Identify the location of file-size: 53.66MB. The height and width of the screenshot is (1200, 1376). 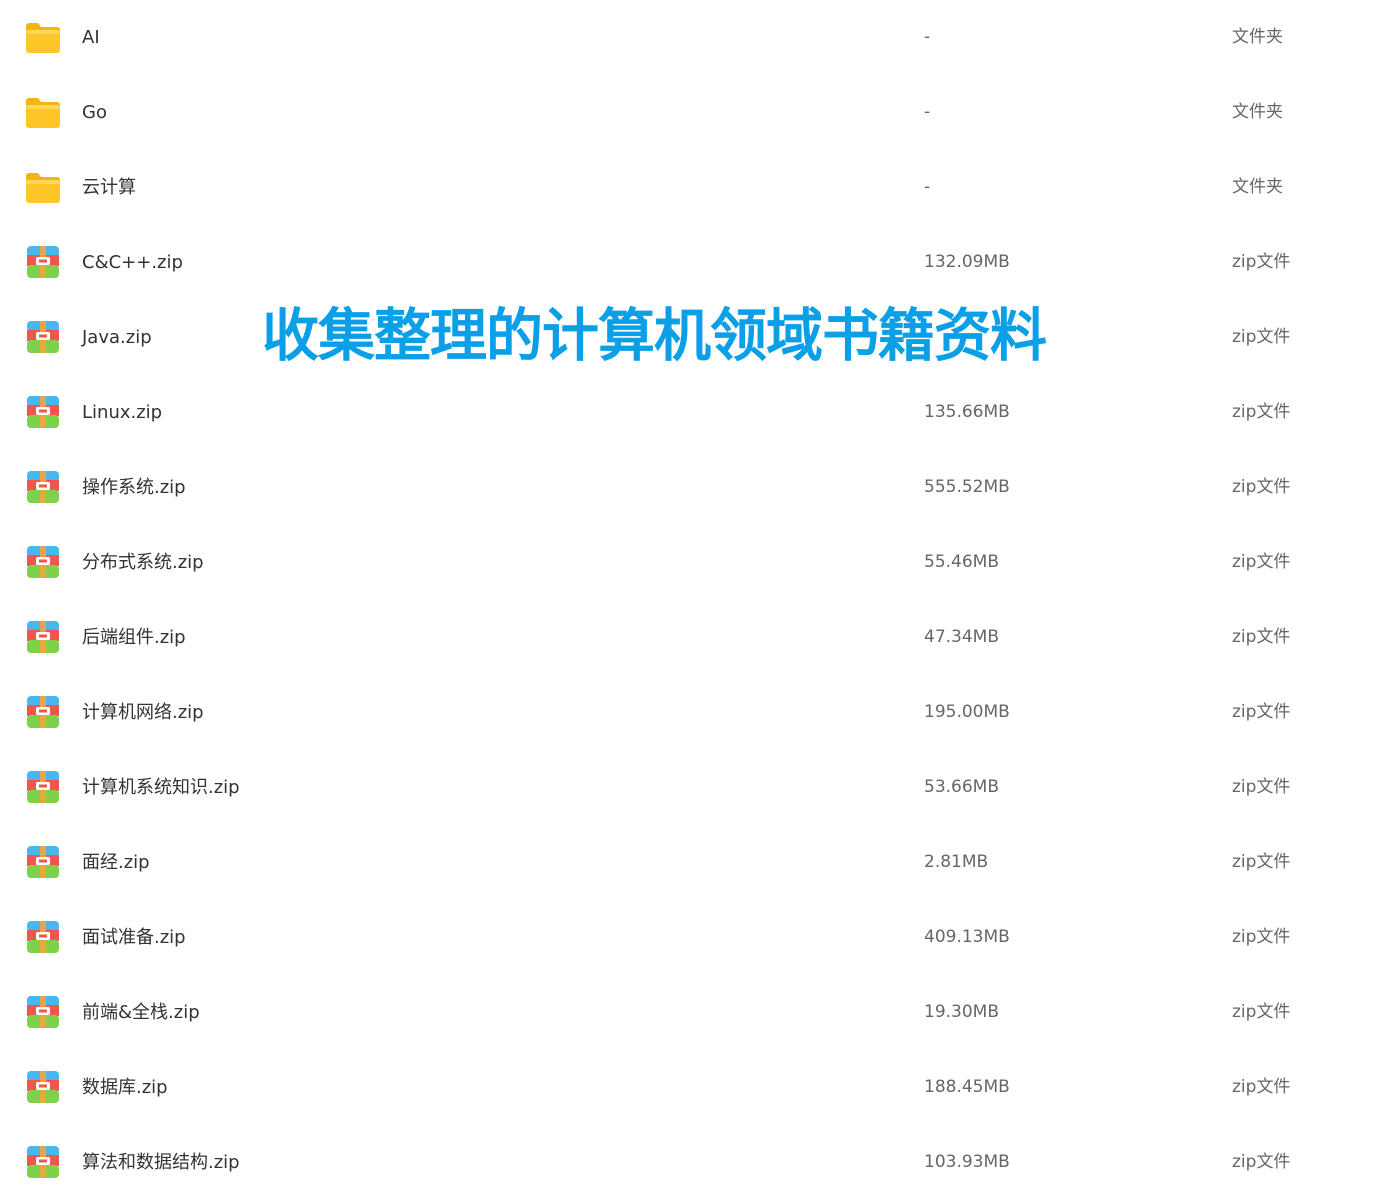
(961, 787).